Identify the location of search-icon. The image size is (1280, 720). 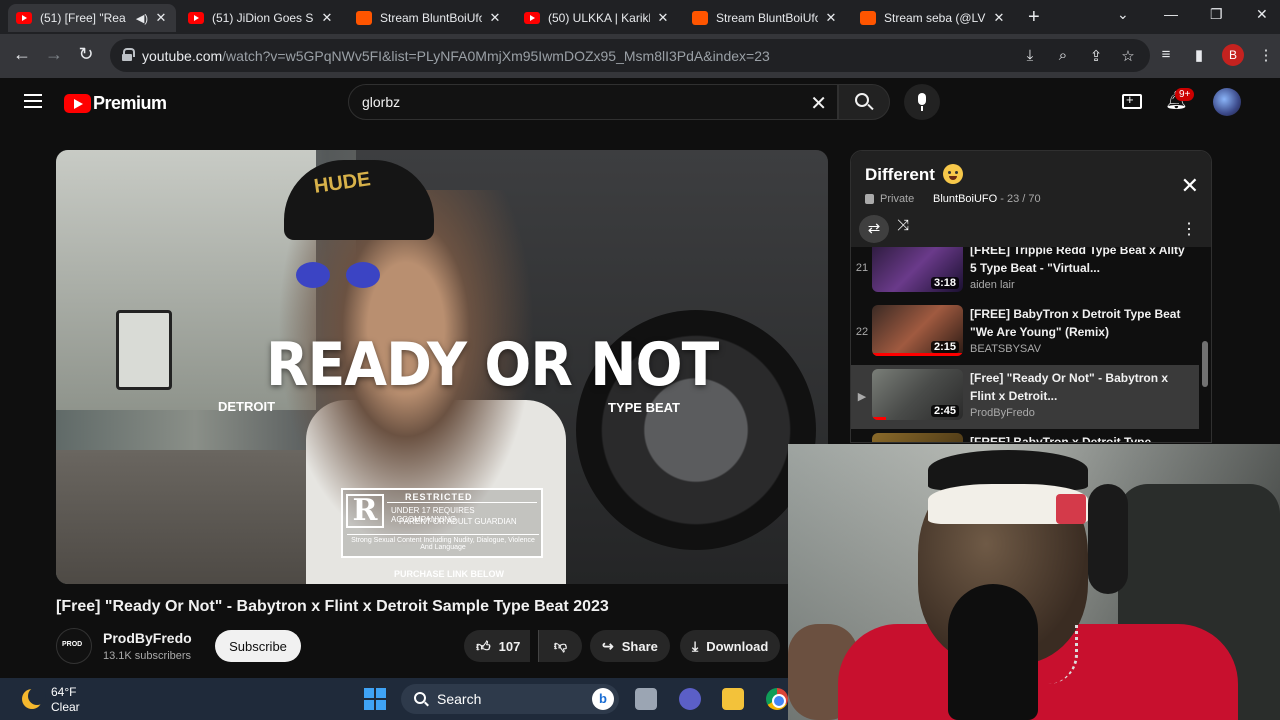
(862, 100).